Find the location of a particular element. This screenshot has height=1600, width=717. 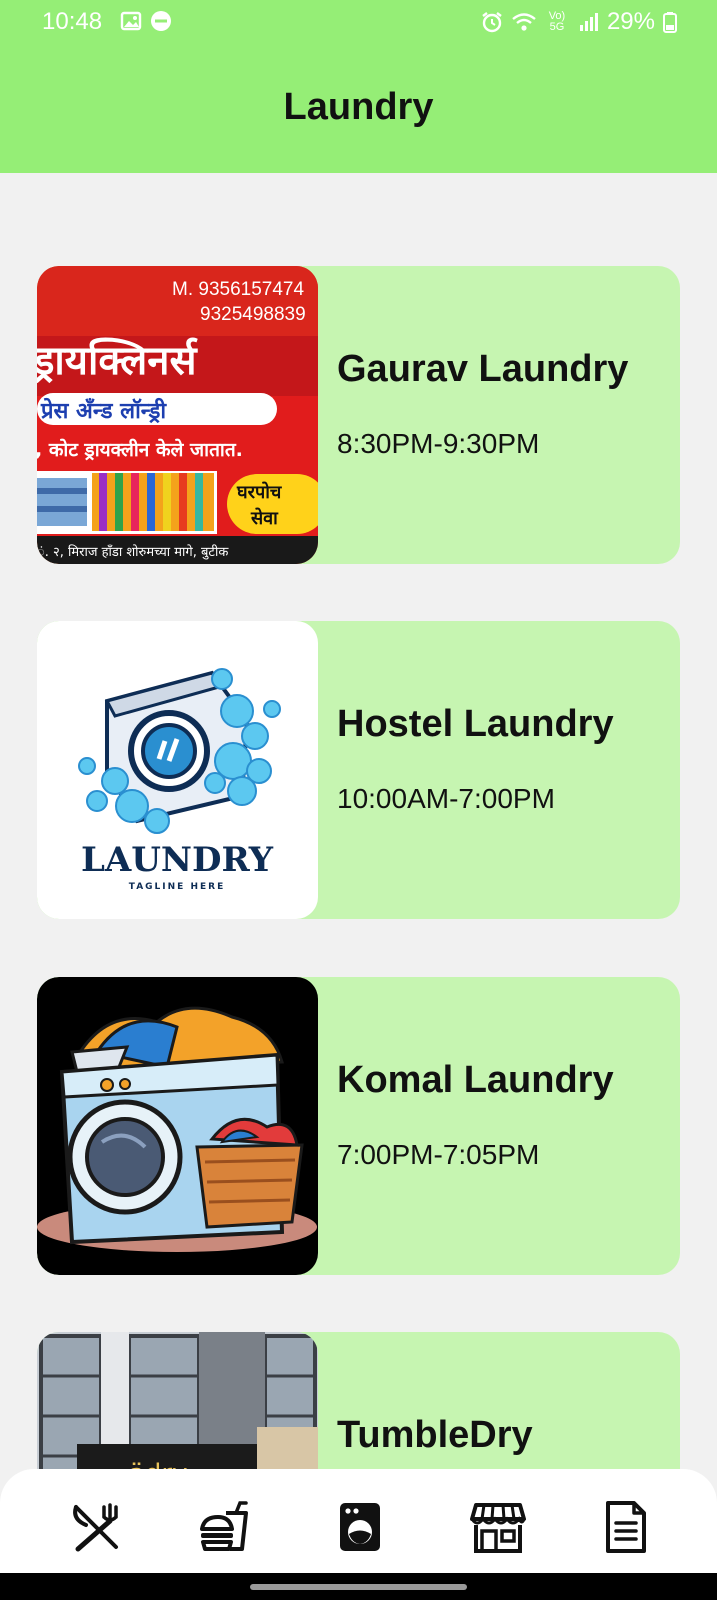

laundry-icon is located at coordinates (360, 1527).